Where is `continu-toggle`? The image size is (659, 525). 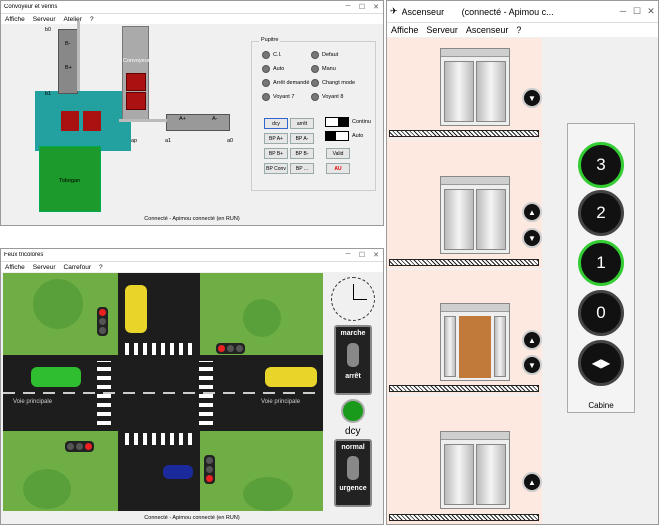
continu-toggle is located at coordinates (337, 122).